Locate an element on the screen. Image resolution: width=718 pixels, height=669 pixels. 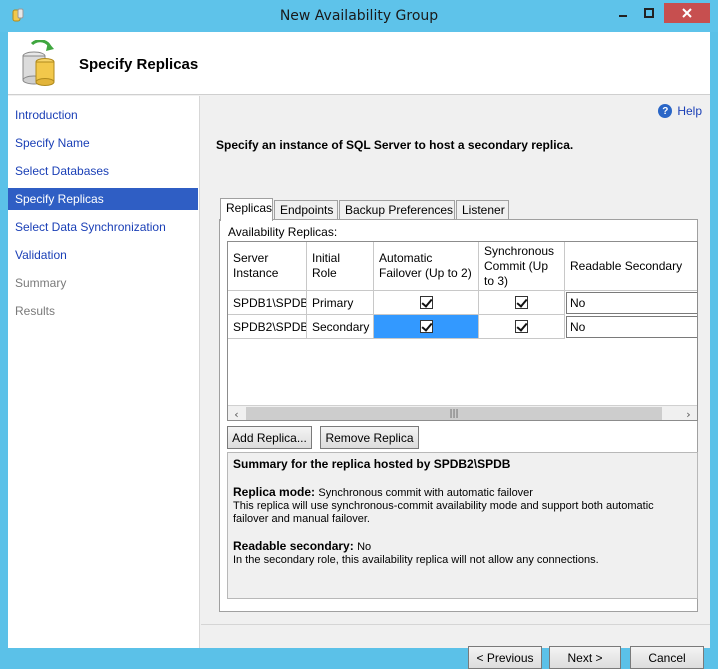
close-icon is located at coordinates (687, 13).